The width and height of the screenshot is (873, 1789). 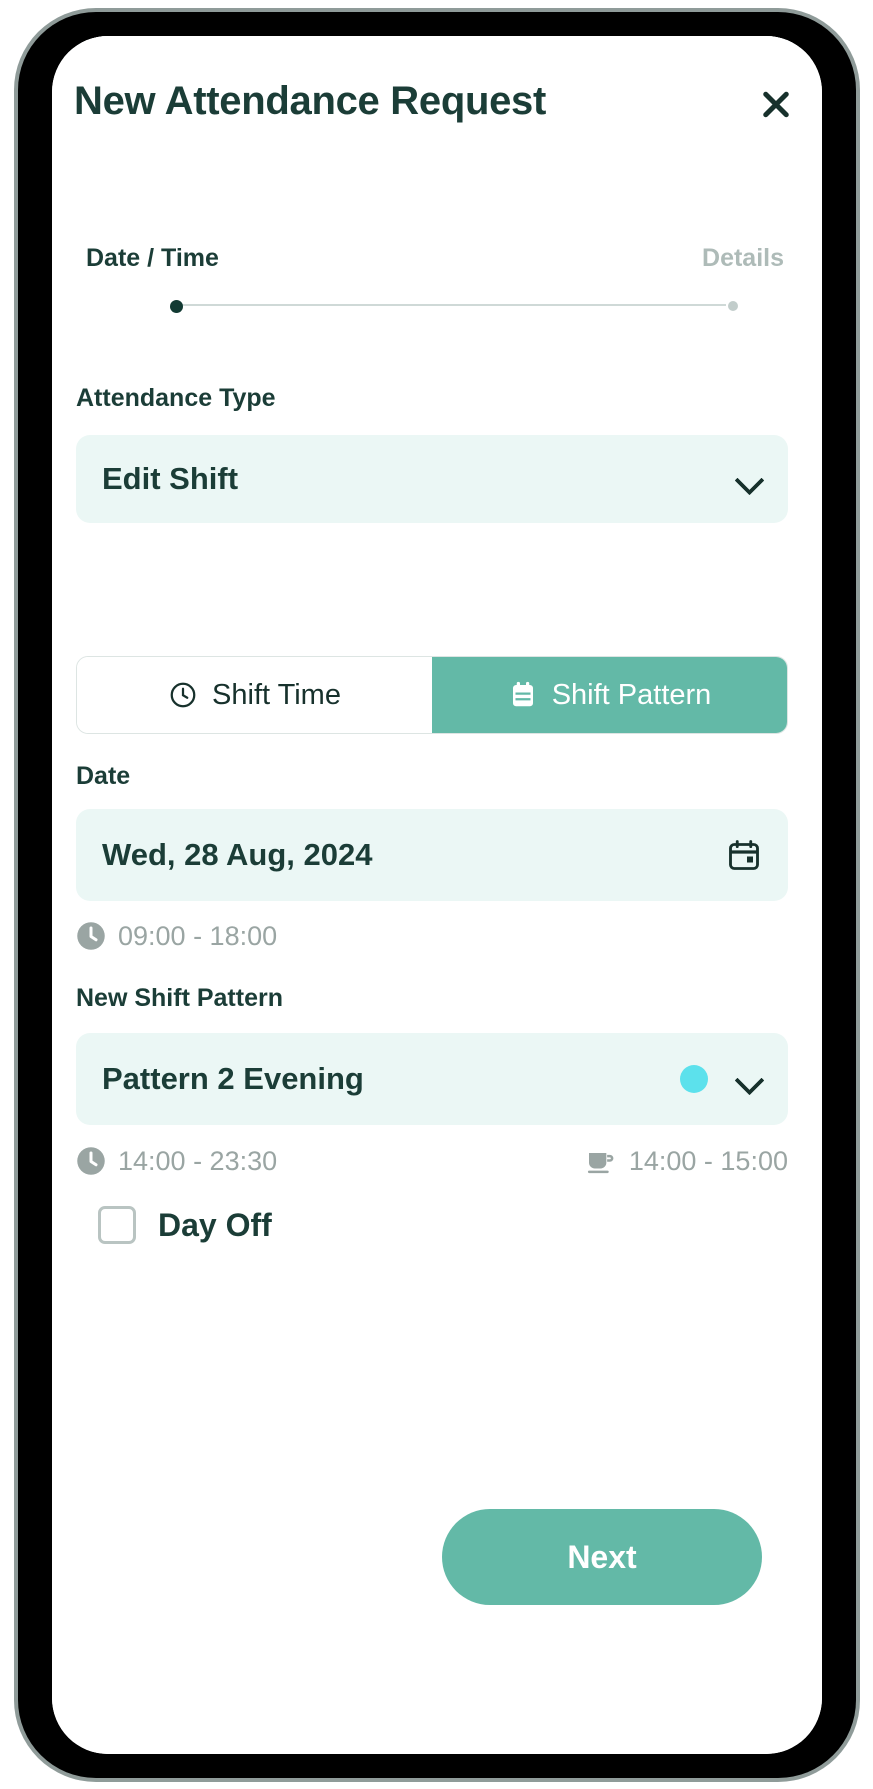 What do you see at coordinates (454, 305) in the screenshot?
I see `stepper-line` at bounding box center [454, 305].